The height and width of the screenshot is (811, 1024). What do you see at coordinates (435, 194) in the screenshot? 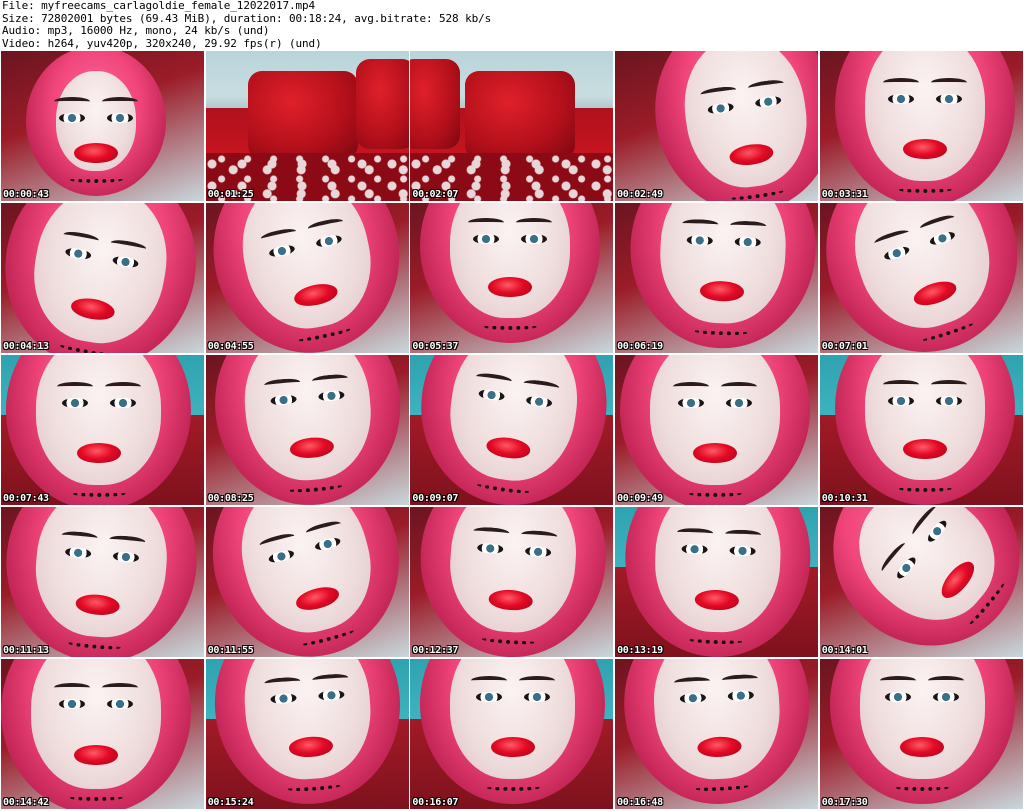
I see `thumbnail-timestamp: 00:02:07` at bounding box center [435, 194].